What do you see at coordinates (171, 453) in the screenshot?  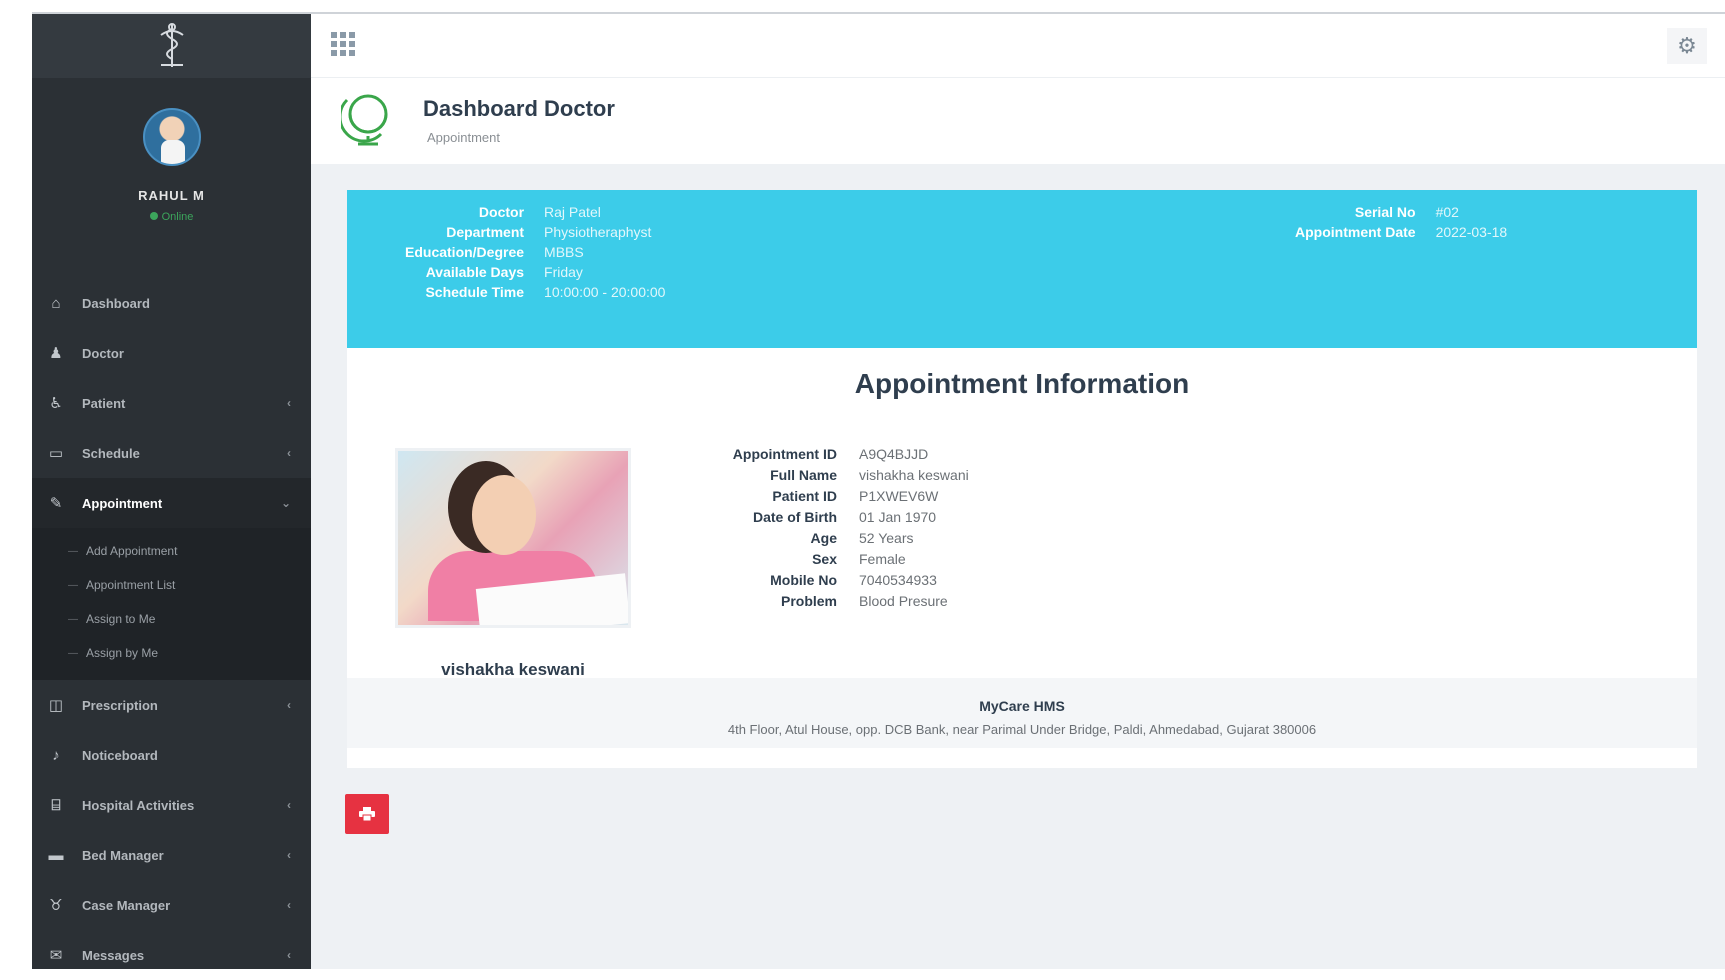 I see `sidebar-item-schedule: ▭ Schedule ‹` at bounding box center [171, 453].